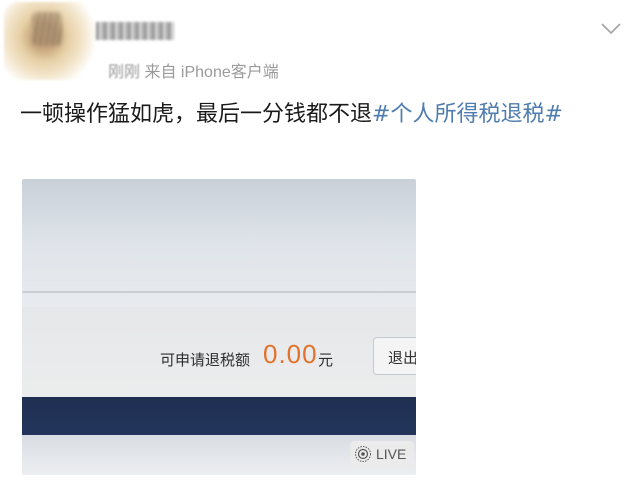 The width and height of the screenshot is (640, 500). I want to click on post-meta: 刚刚 来自 iPhone客户端, so click(193, 70).